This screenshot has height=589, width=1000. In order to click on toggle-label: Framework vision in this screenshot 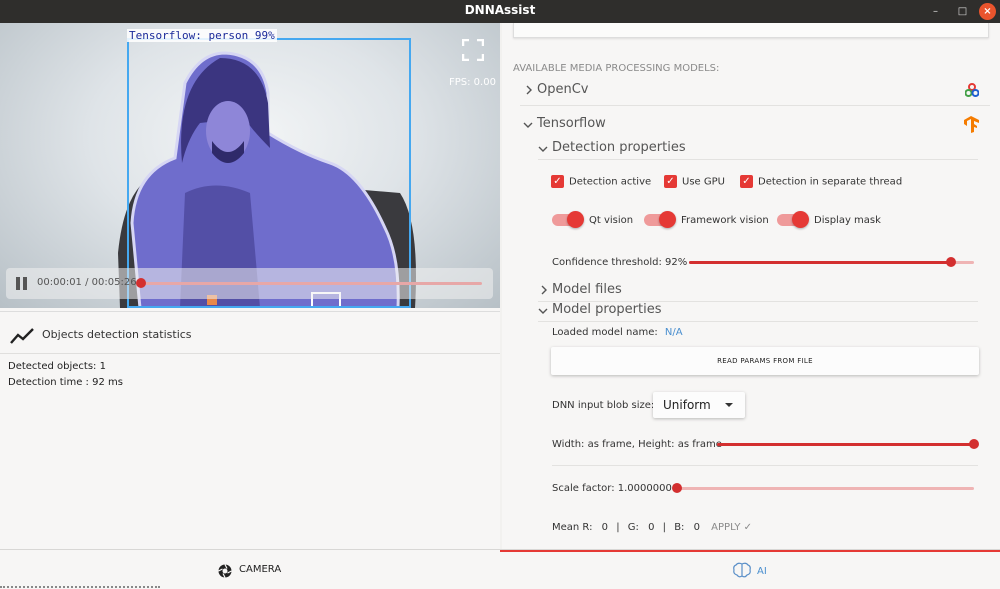, I will do `click(725, 220)`.